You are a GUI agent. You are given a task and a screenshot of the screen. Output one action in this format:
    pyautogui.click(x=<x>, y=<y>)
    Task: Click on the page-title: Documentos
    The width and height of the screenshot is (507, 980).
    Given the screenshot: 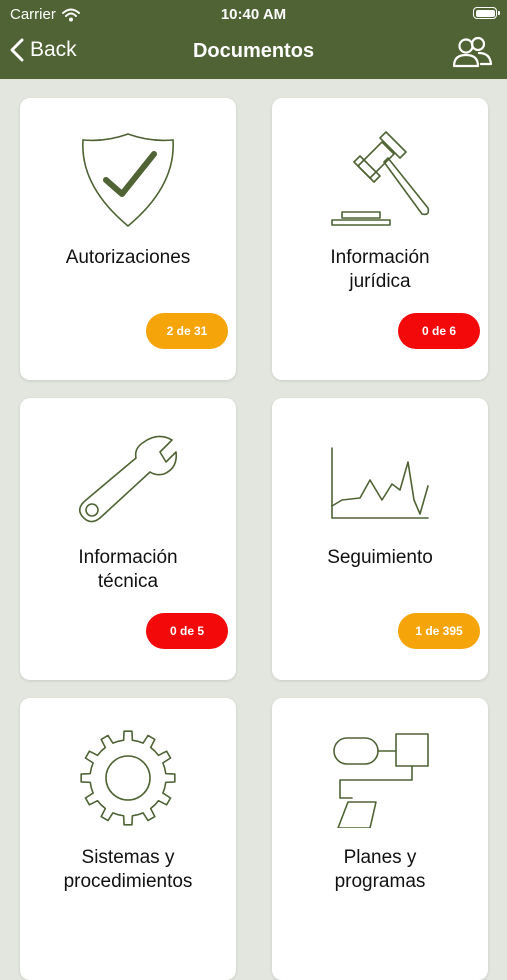 What is the action you would take?
    pyautogui.click(x=253, y=51)
    